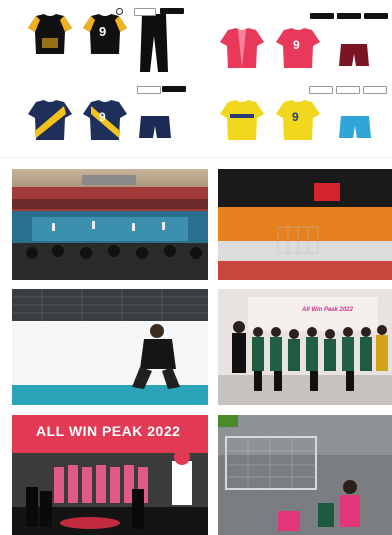 This screenshot has width=392, height=535. I want to click on photo-broadcast-capture, so click(305, 475).